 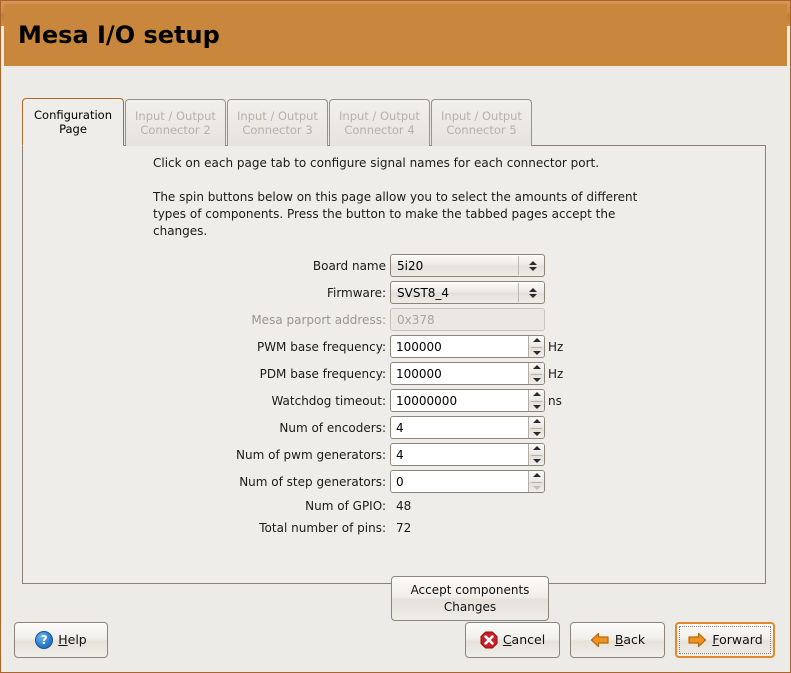 I want to click on cancel-button-label: Cancel, so click(x=524, y=639).